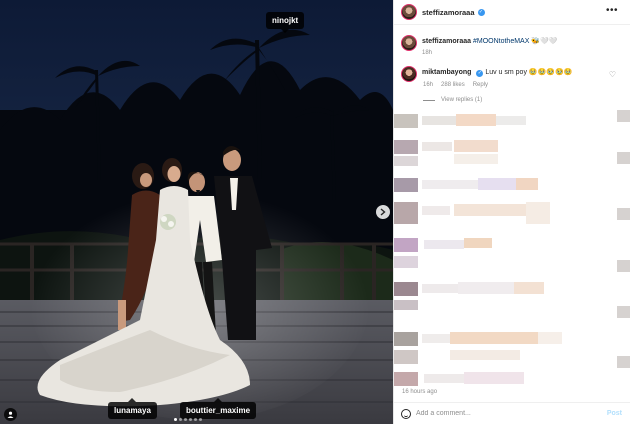  I want to click on comment-body: Luv u sm poy, so click(506, 72).